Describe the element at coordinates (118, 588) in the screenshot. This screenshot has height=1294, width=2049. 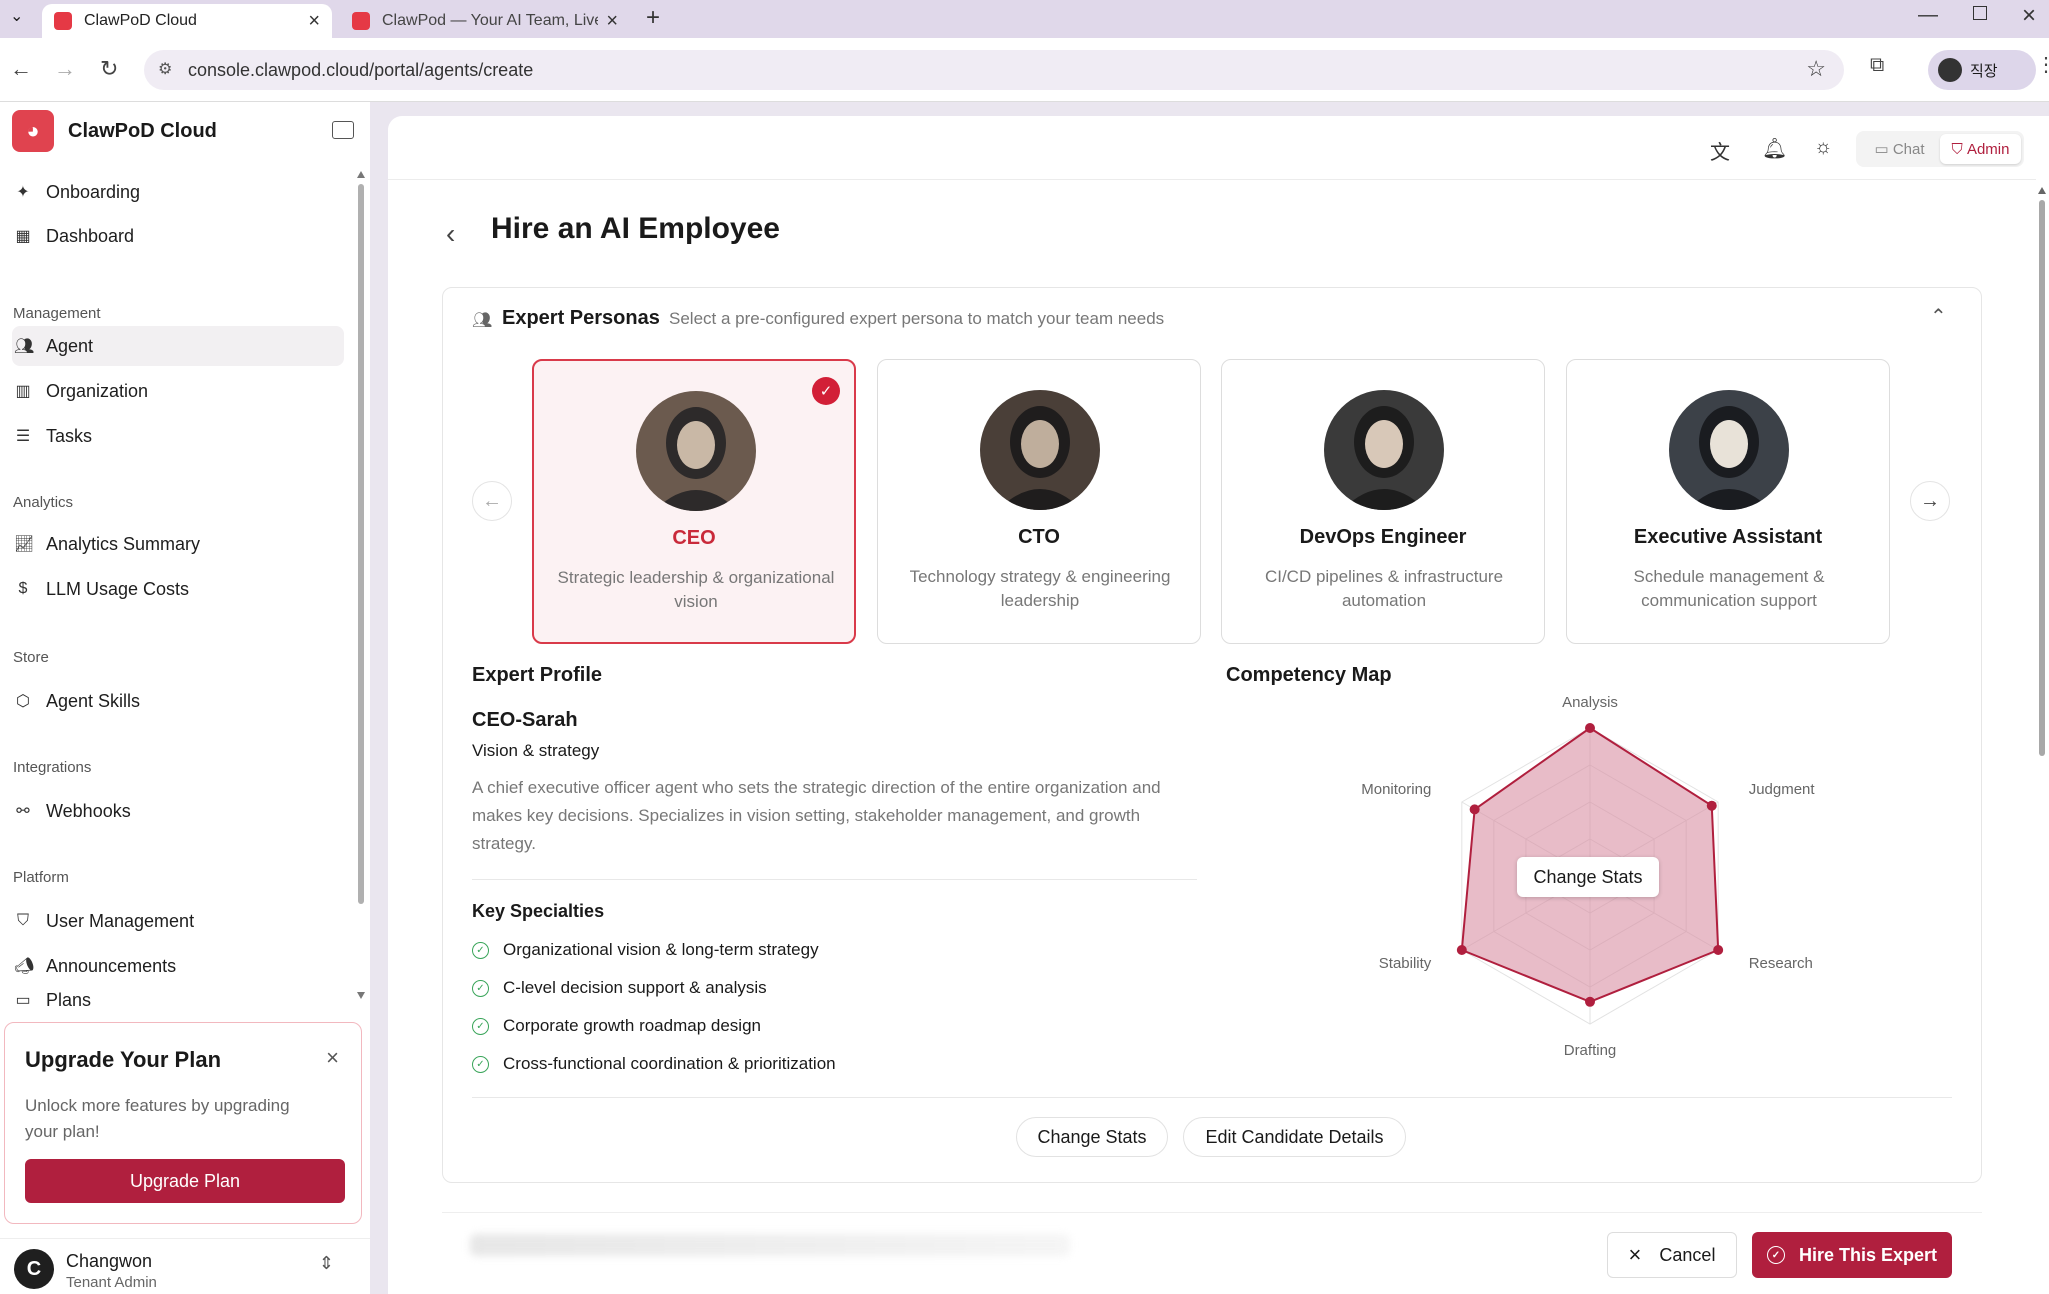
I see `sidebar-item-label: LLM Usage Costs` at that location.